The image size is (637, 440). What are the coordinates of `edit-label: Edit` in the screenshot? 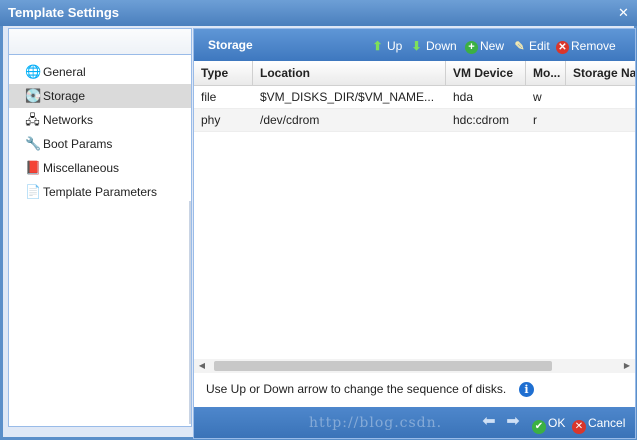 It's located at (539, 46).